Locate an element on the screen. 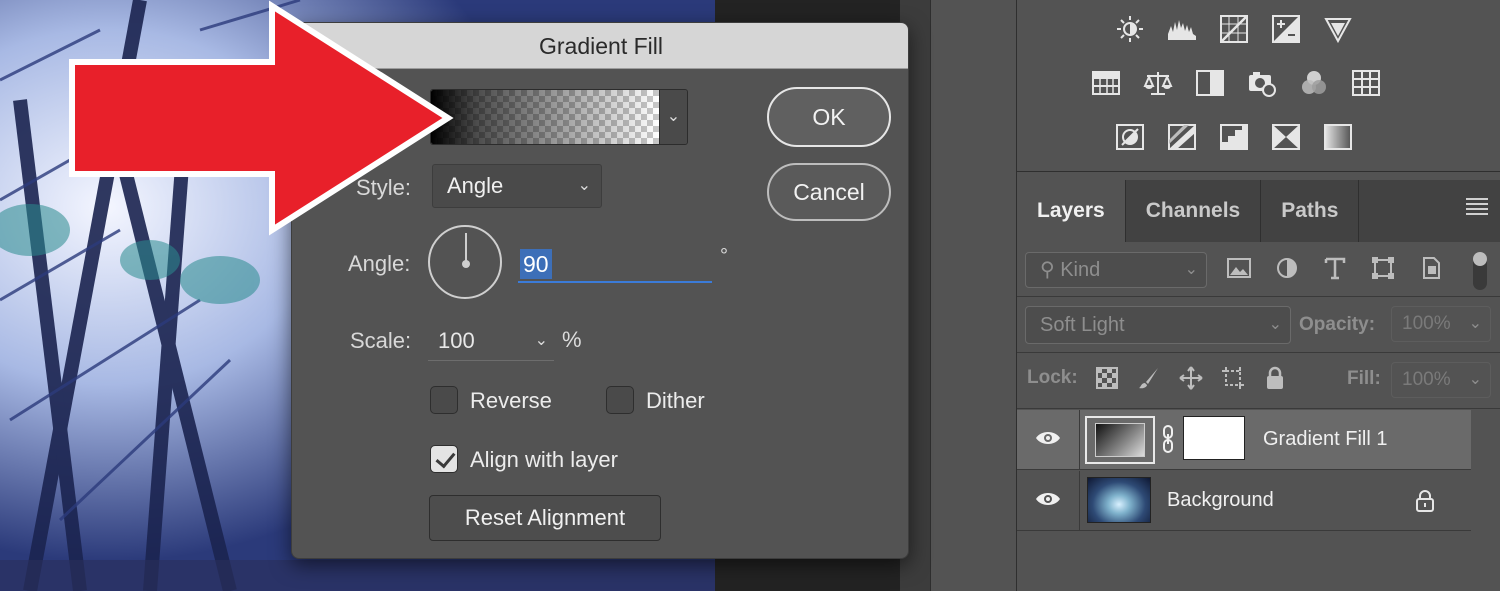  opacity-label: Opacity: is located at coordinates (1337, 324).